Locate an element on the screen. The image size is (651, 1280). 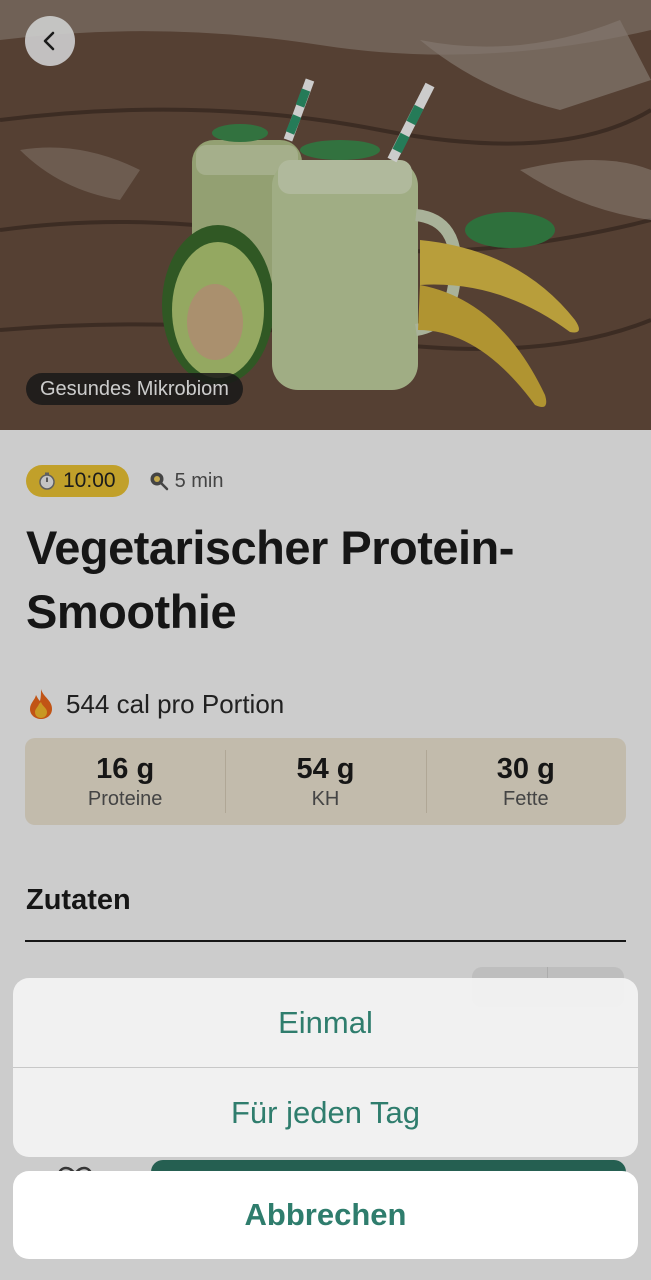
option-once-button: Einmal is located at coordinates (325, 1022).